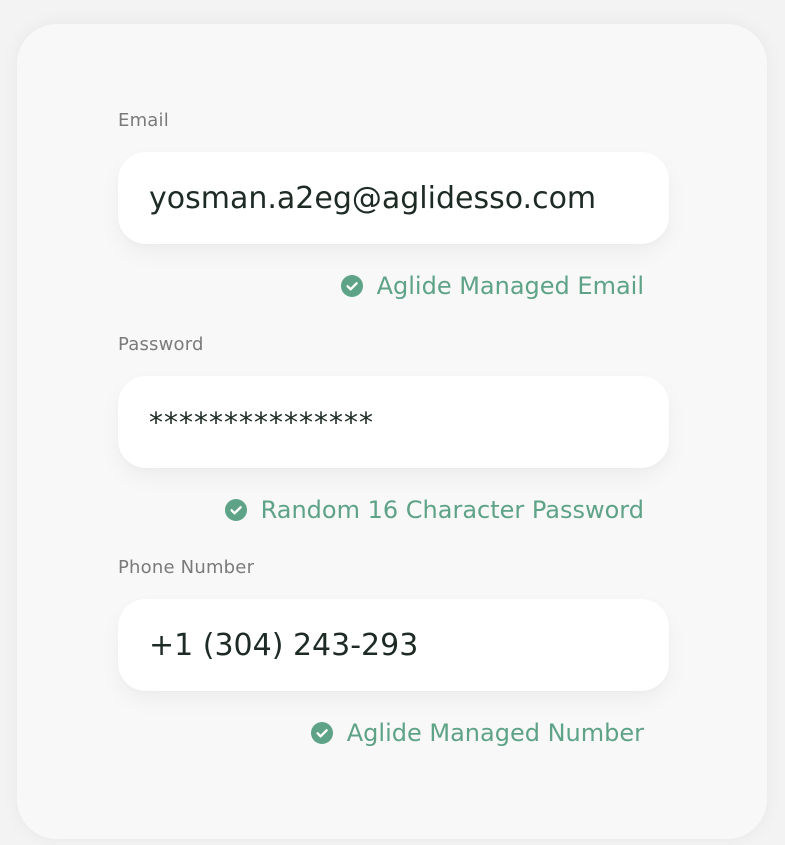 The image size is (785, 845). Describe the element at coordinates (161, 344) in the screenshot. I see `password-label: Password` at that location.